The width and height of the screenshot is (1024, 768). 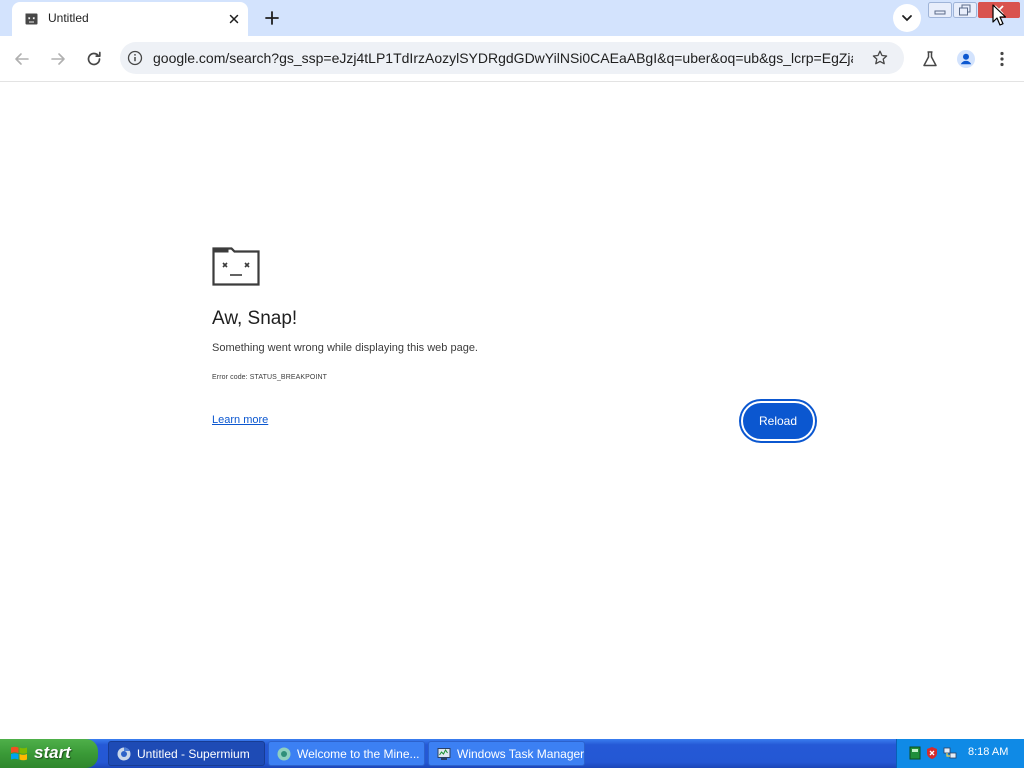 What do you see at coordinates (193, 754) in the screenshot?
I see `task-label: Untitled - Supermium` at bounding box center [193, 754].